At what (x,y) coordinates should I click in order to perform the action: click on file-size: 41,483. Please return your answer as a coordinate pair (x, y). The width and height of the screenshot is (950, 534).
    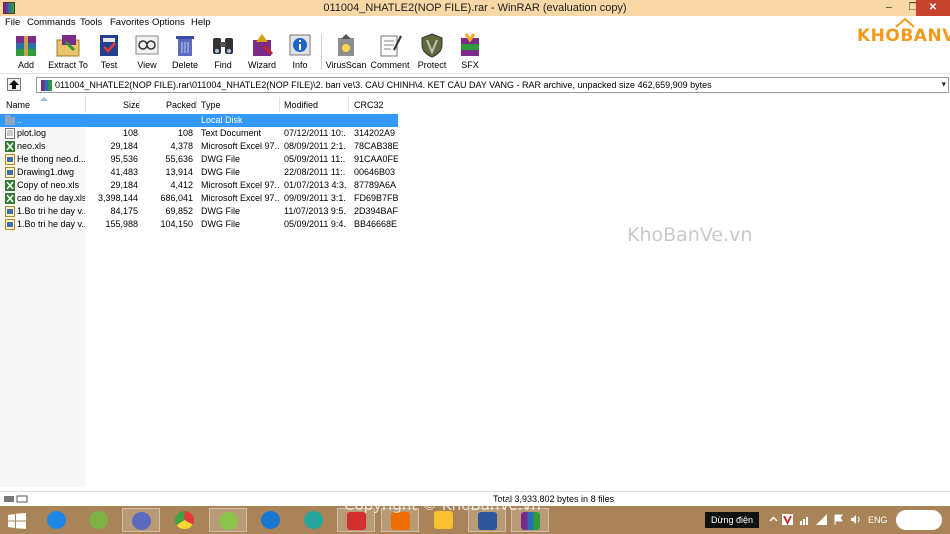
    Looking at the image, I should click on (124, 172).